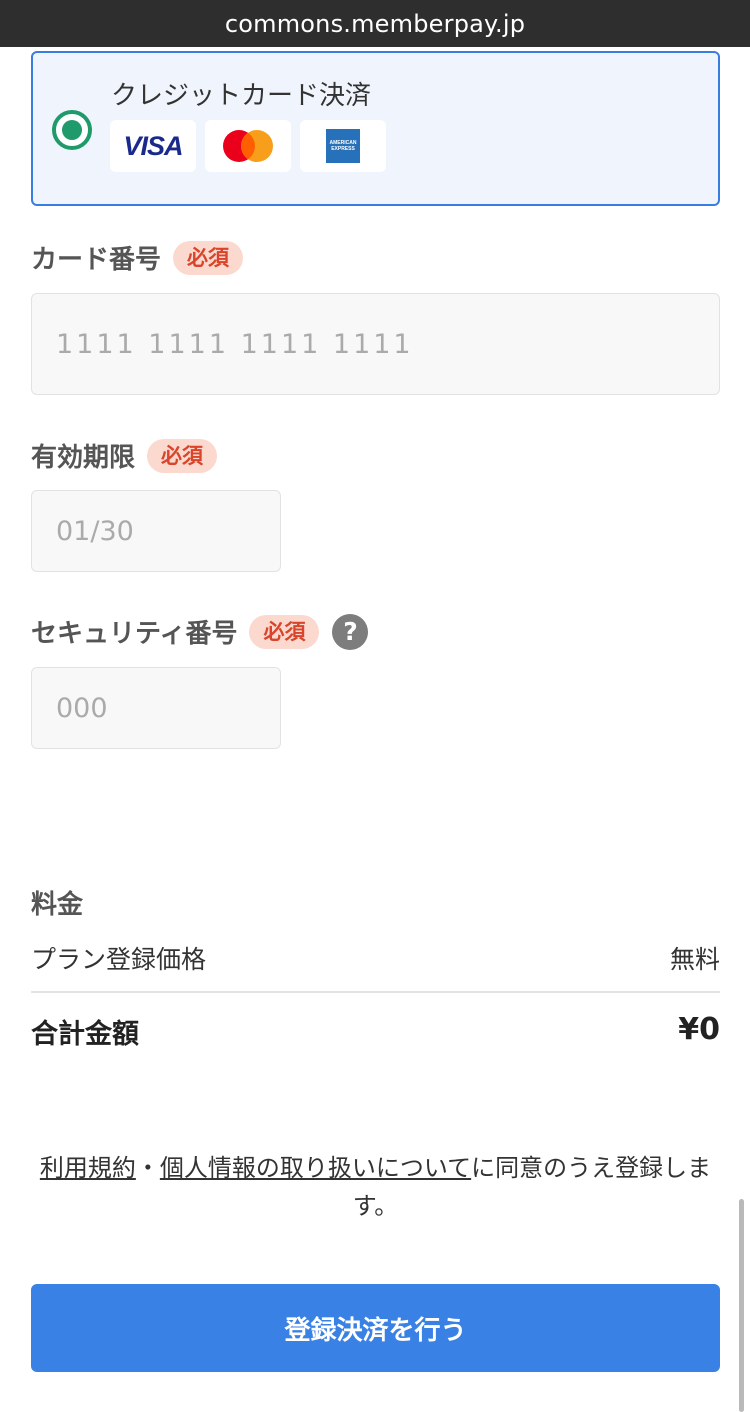 This screenshot has width=750, height=1412. I want to click on privacy-link: 個人情報の取り扱いについて, so click(315, 1168).